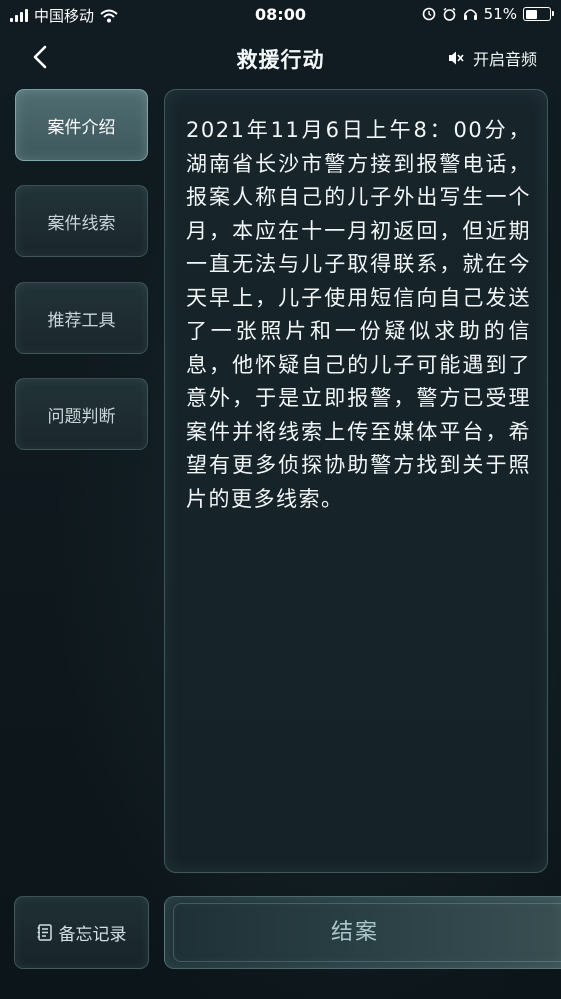 The width and height of the screenshot is (561, 999). Describe the element at coordinates (428, 14) in the screenshot. I see `alarm-icon` at that location.